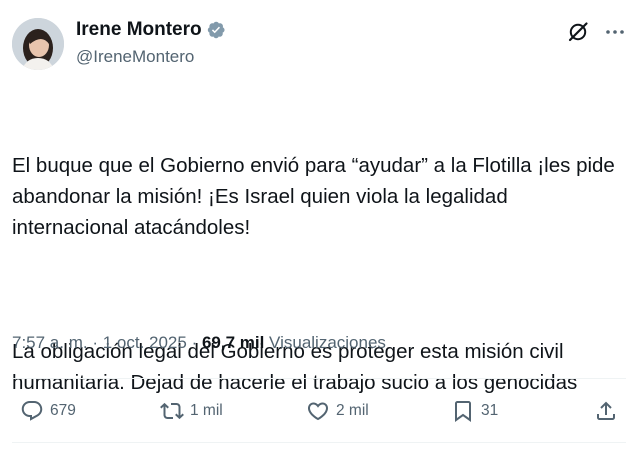 This screenshot has width=636, height=452. What do you see at coordinates (578, 32) in the screenshot?
I see `grok-icon` at bounding box center [578, 32].